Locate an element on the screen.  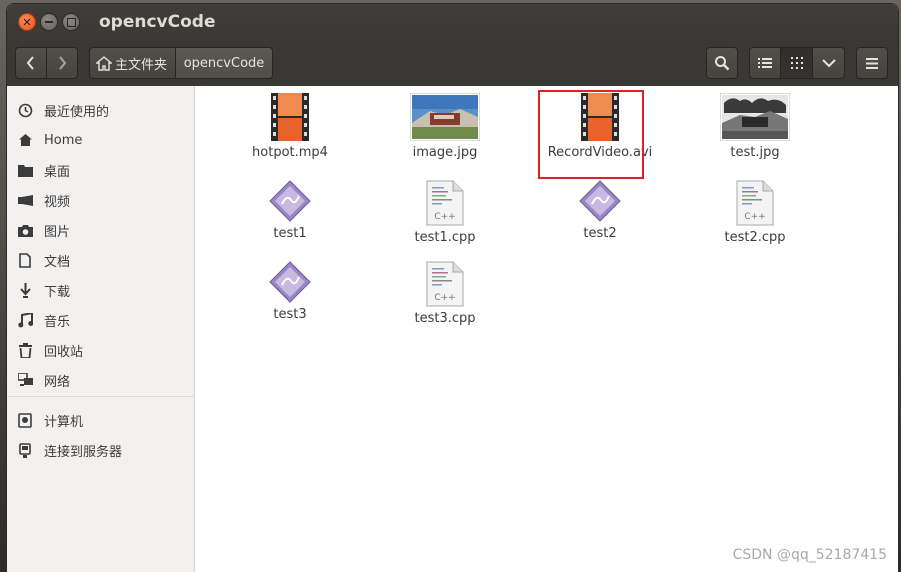
window-title: opencvCode is located at coordinates (157, 22).